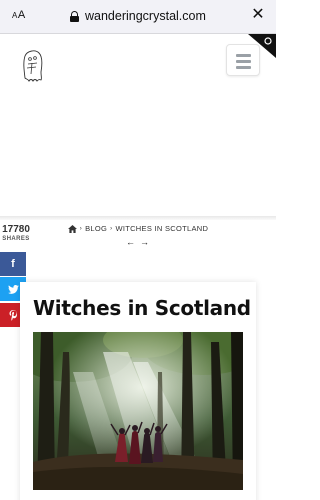 Image resolution: width=320 pixels, height=500 pixels. I want to click on header-divider, so click(138, 218).